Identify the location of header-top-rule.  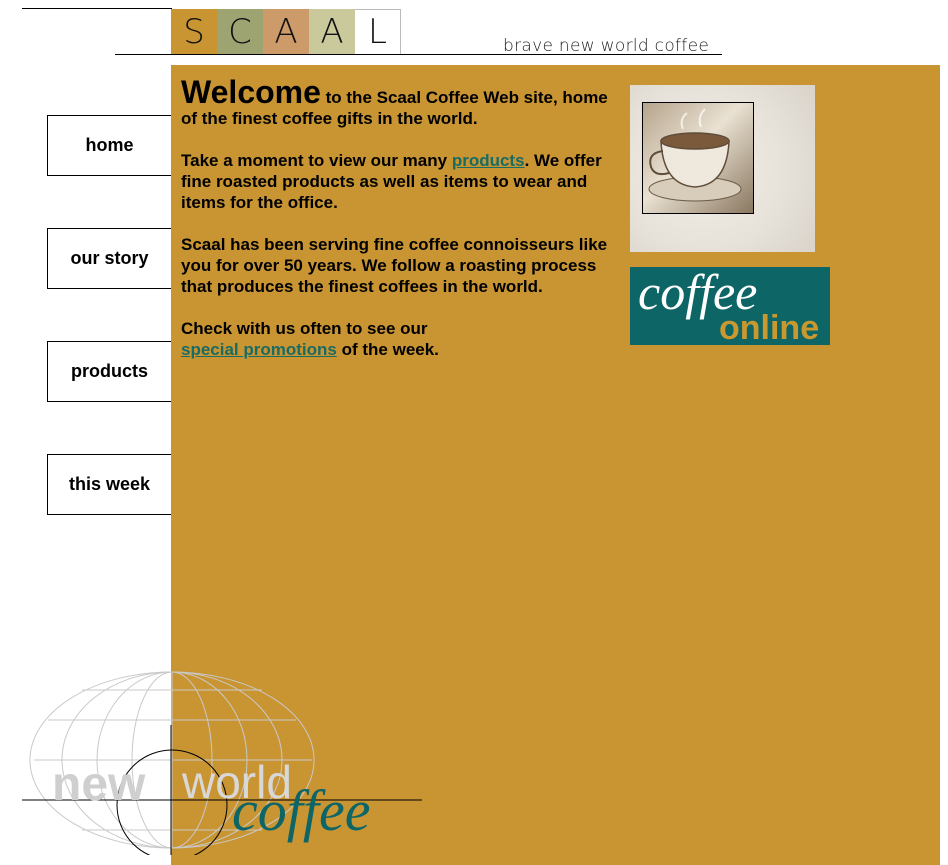
(97, 8).